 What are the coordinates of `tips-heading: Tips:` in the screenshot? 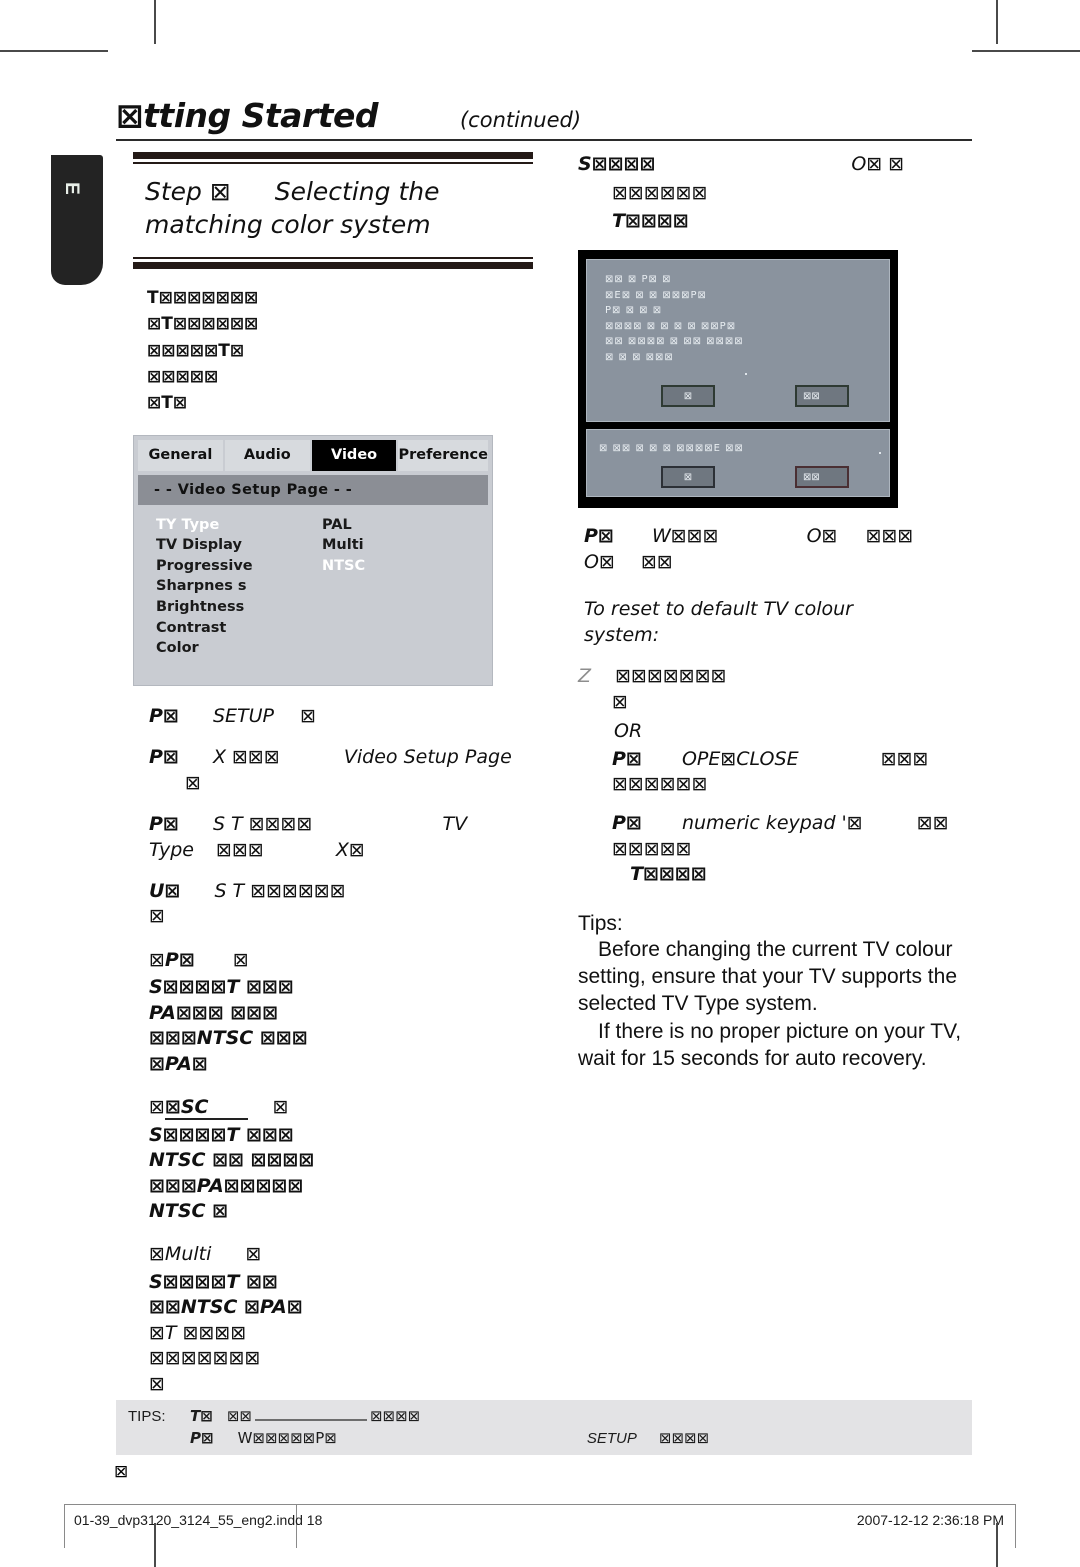 It's located at (600, 923).